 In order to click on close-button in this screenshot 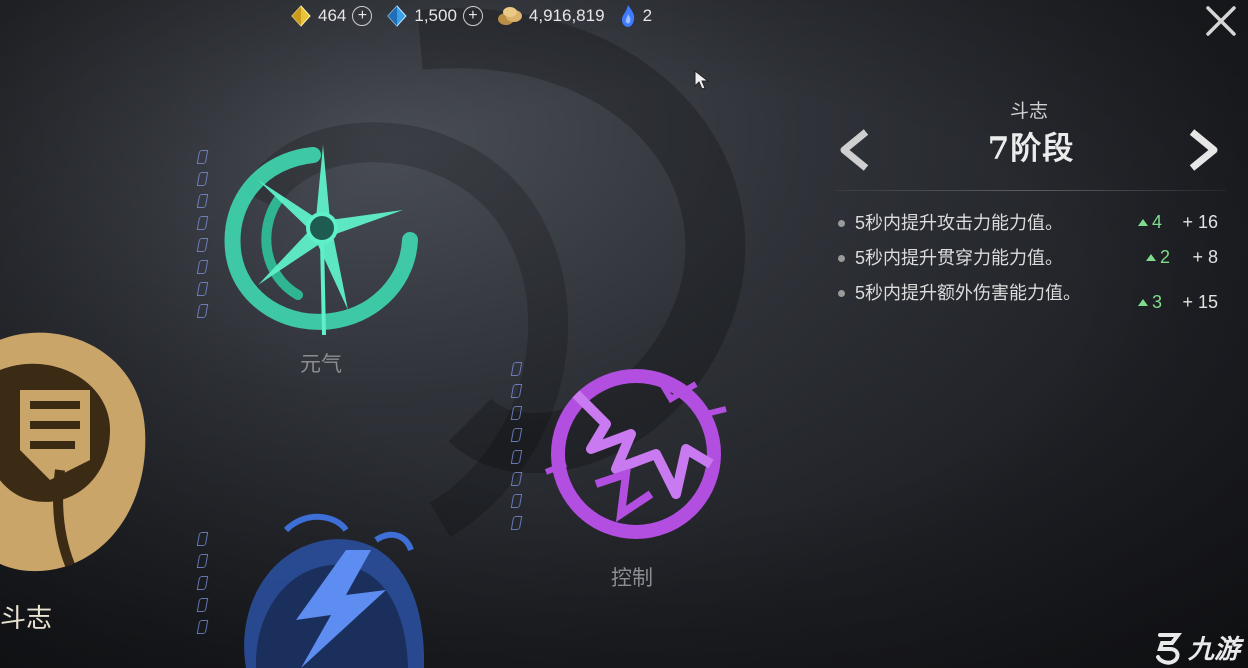, I will do `click(1221, 21)`.